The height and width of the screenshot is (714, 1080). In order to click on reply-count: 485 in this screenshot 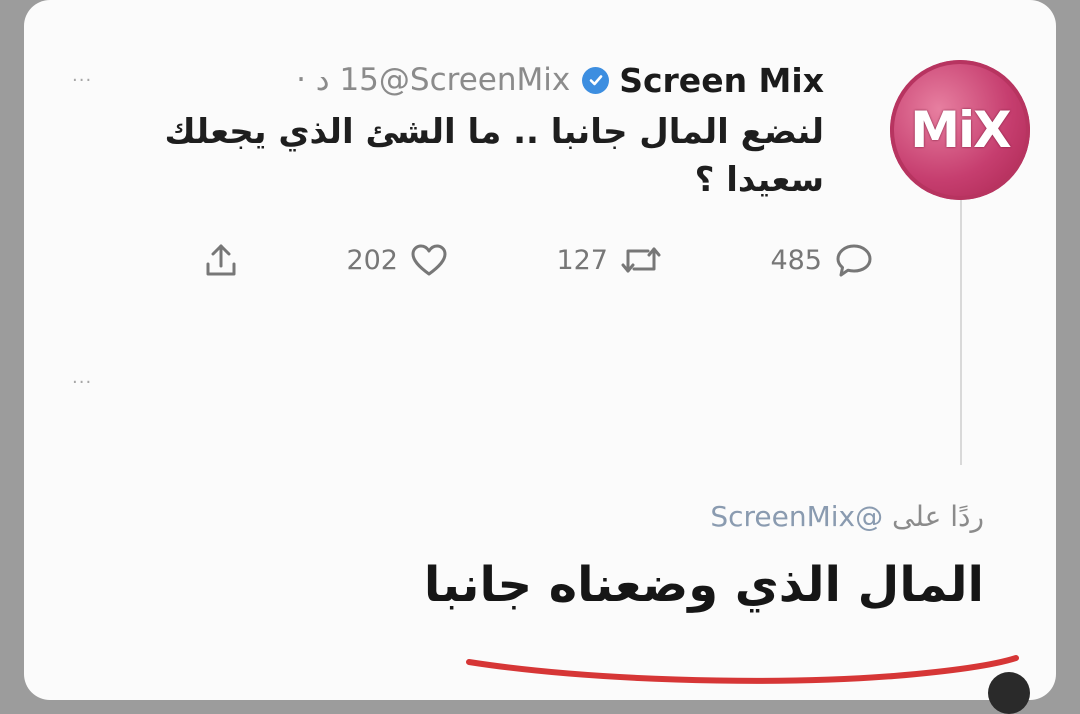, I will do `click(796, 260)`.